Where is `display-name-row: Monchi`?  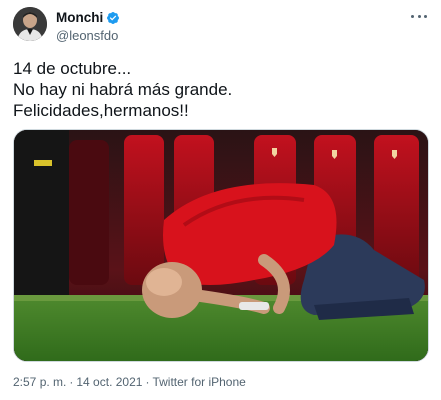
display-name-row: Monchi is located at coordinates (88, 17).